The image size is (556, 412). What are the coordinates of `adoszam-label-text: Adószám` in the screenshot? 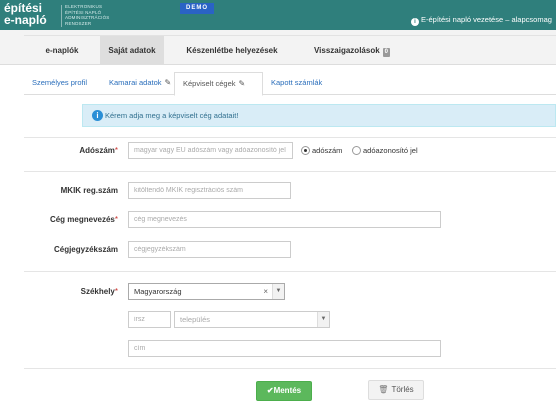 It's located at (97, 150).